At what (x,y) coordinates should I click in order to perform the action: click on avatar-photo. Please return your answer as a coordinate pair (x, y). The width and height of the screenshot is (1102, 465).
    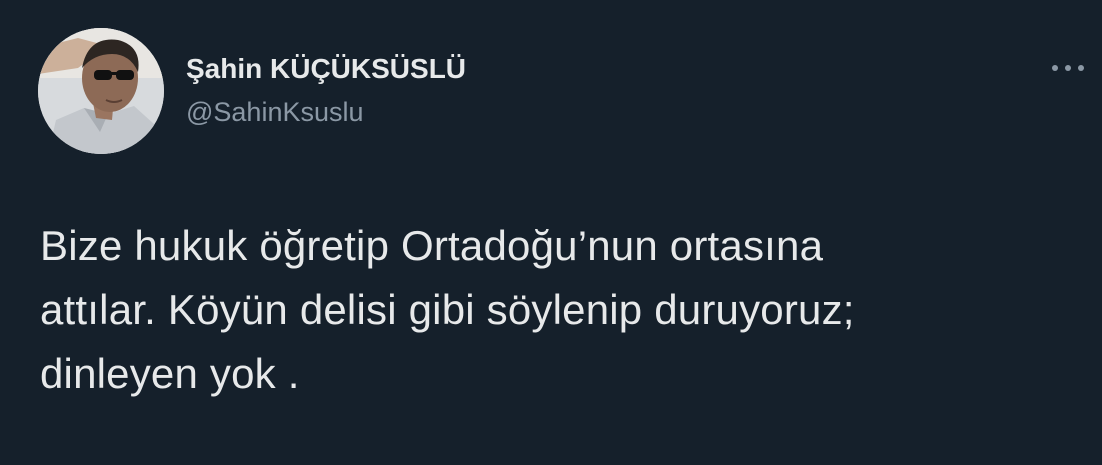
    Looking at the image, I should click on (101, 91).